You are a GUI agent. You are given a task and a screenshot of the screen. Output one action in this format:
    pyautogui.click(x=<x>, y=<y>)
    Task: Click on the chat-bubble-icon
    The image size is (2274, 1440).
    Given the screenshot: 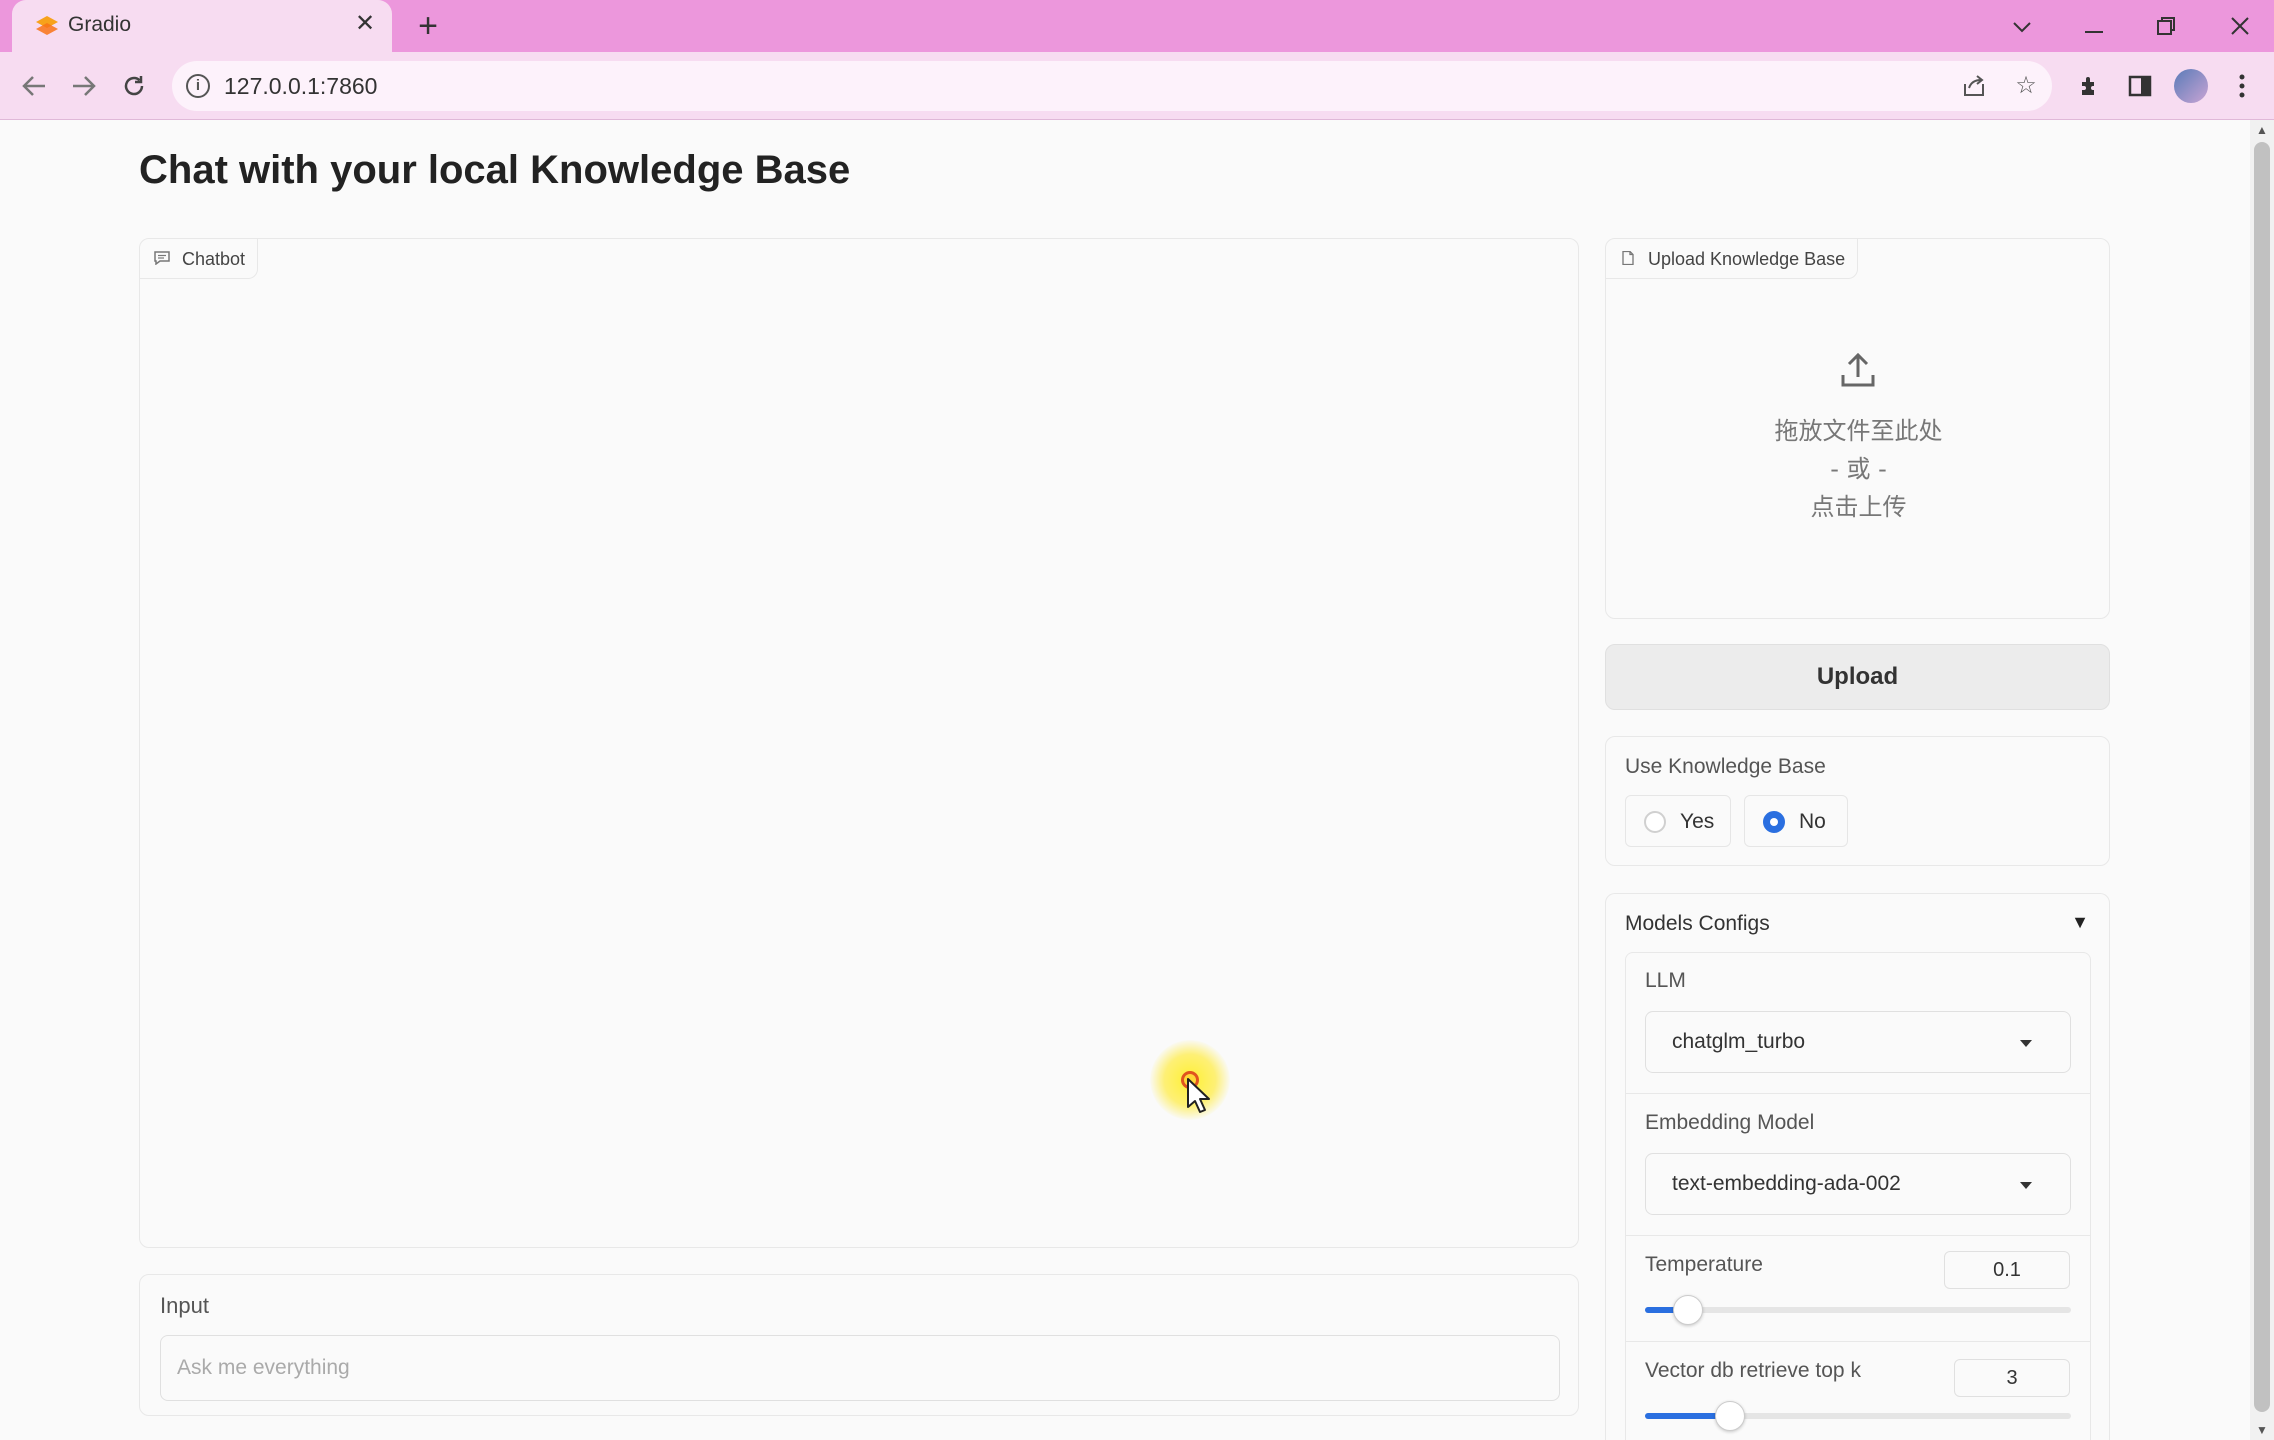 What is the action you would take?
    pyautogui.click(x=162, y=258)
    